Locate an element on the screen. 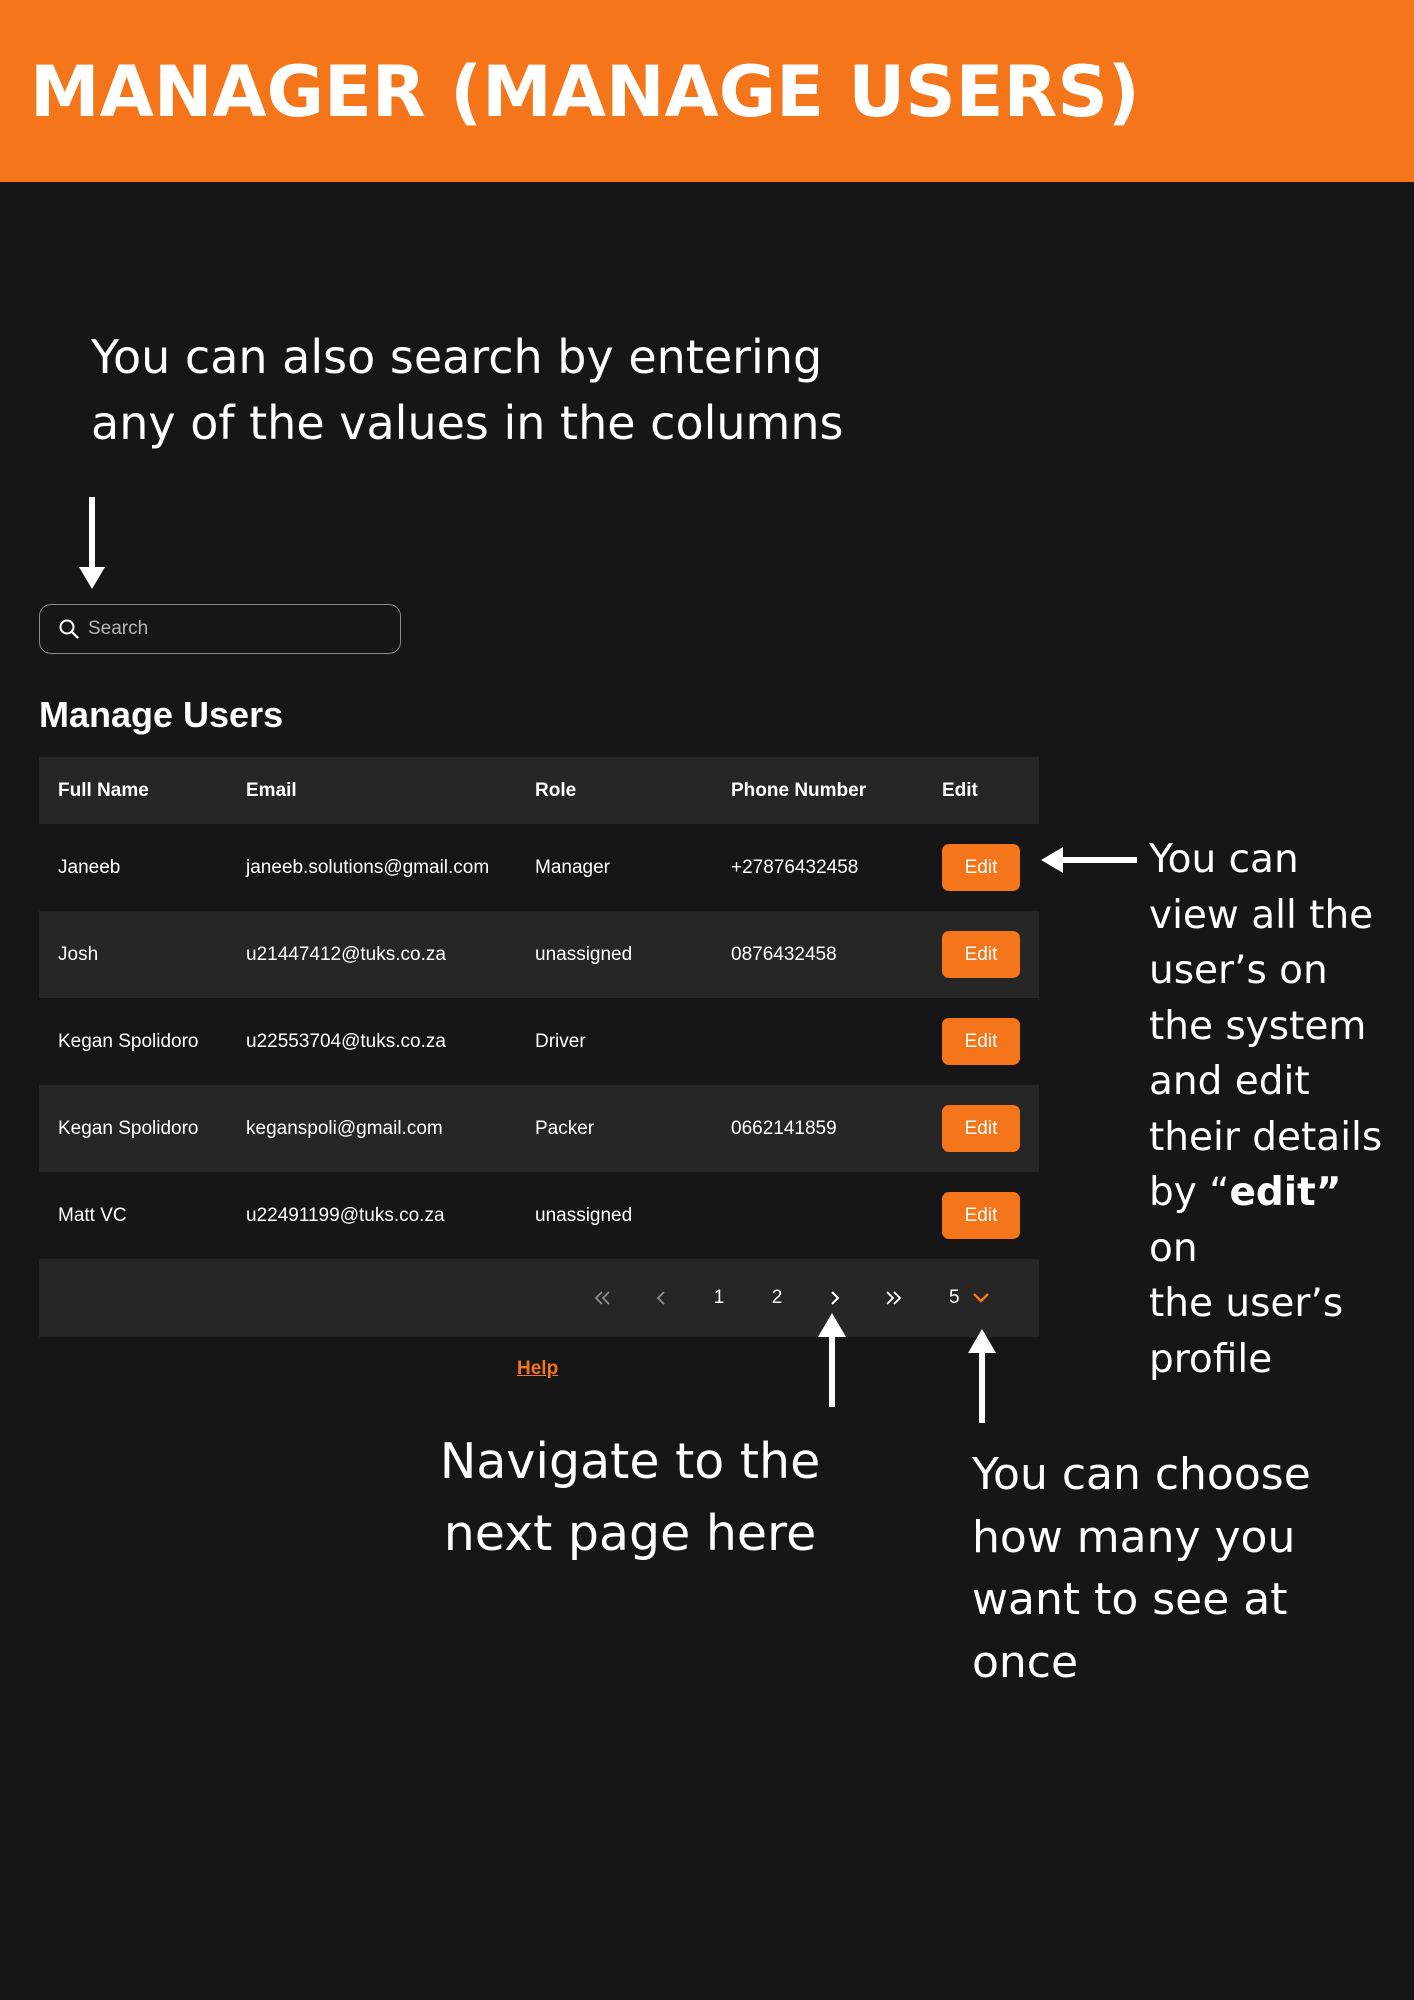  cell-email: janeeb.solutions@gmail.com is located at coordinates (368, 867).